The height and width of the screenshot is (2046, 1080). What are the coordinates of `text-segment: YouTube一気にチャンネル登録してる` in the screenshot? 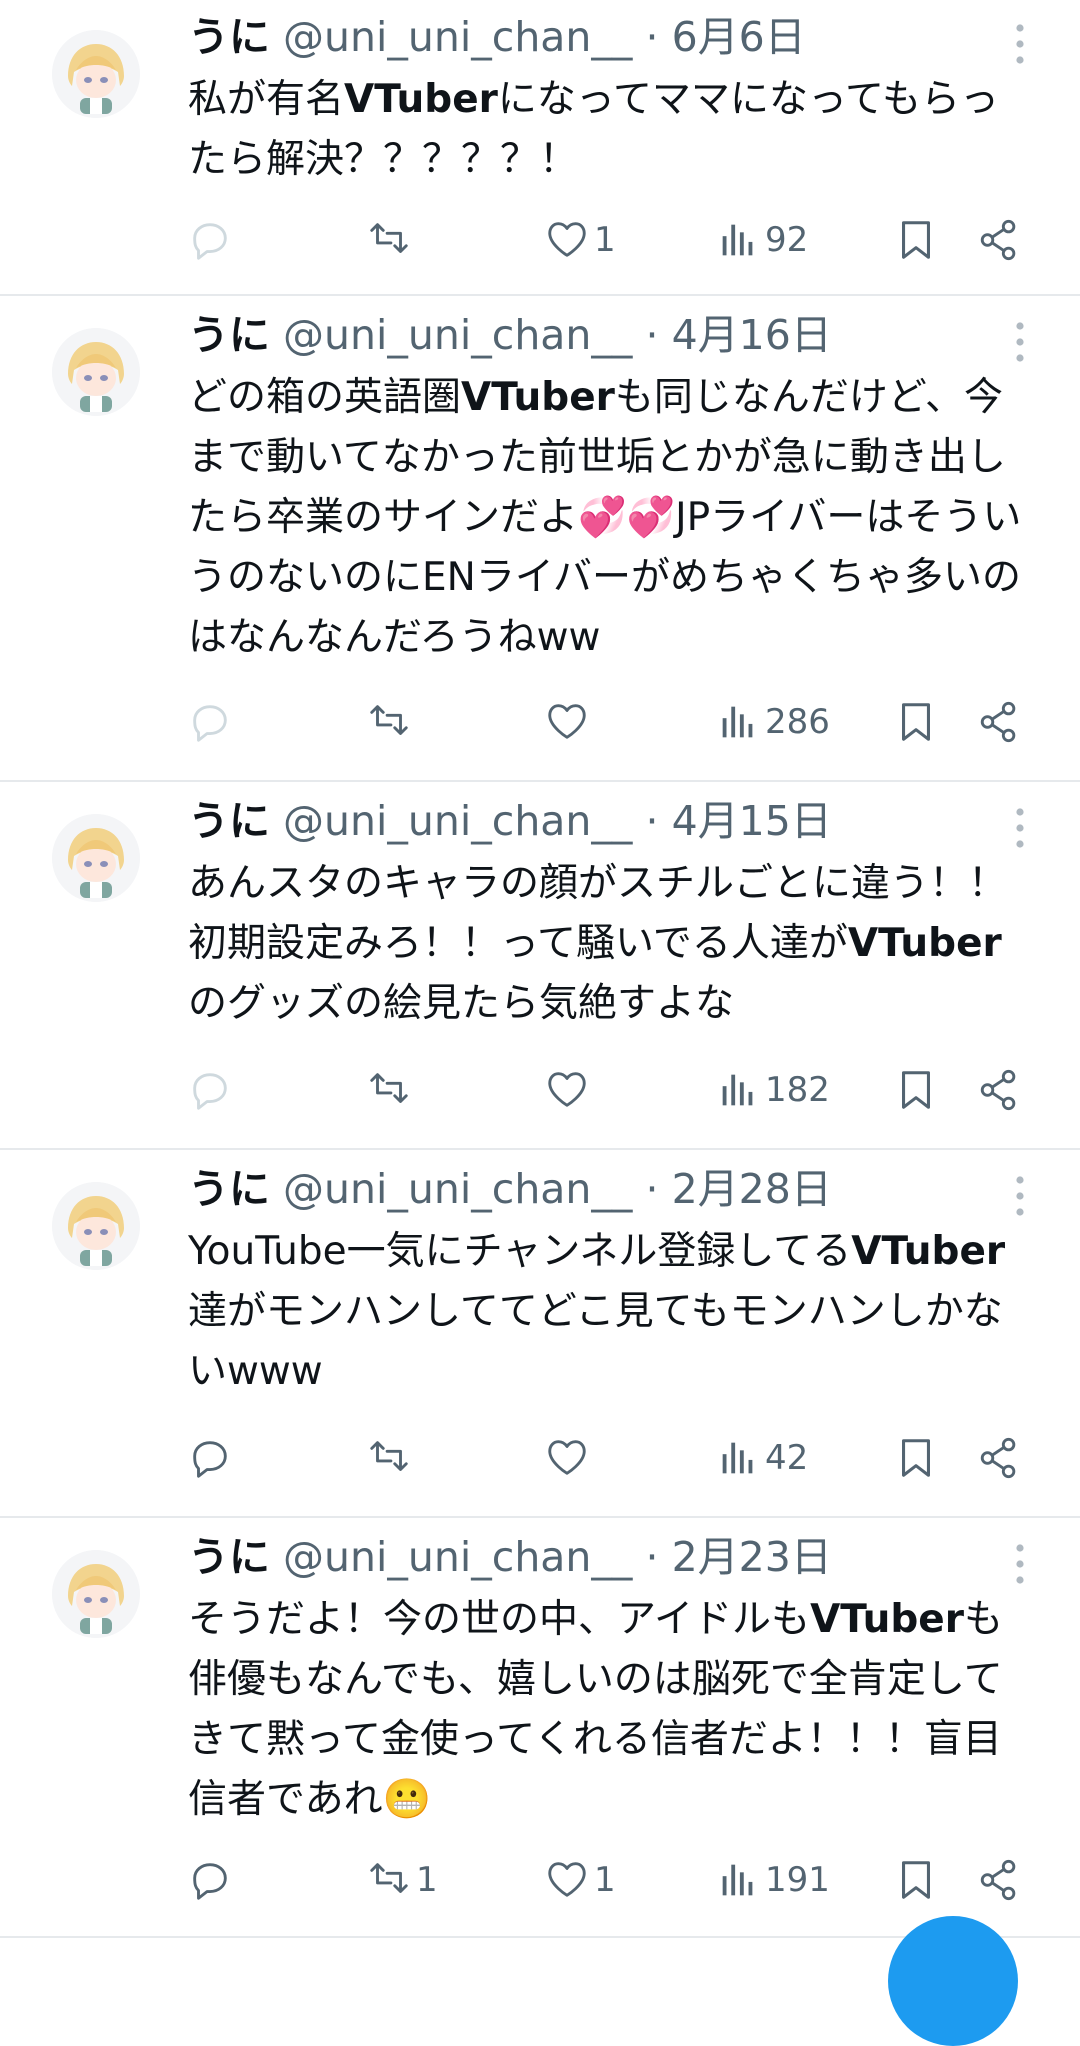 It's located at (520, 1251).